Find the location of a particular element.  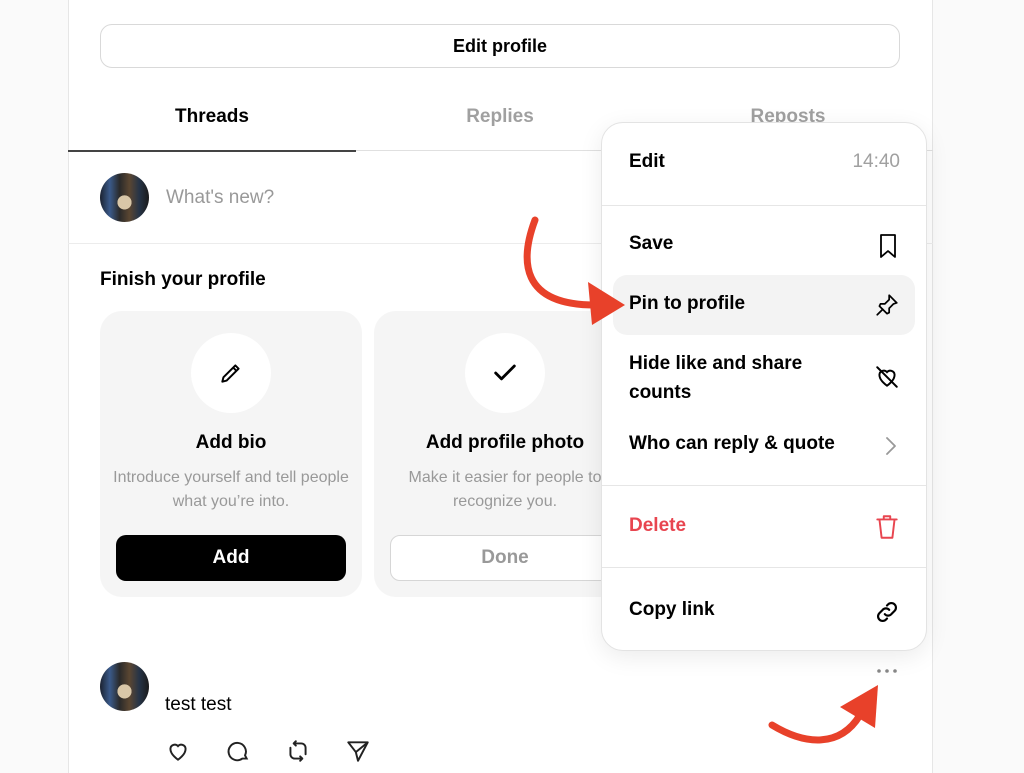

menu-item-save: Save is located at coordinates (764, 248).